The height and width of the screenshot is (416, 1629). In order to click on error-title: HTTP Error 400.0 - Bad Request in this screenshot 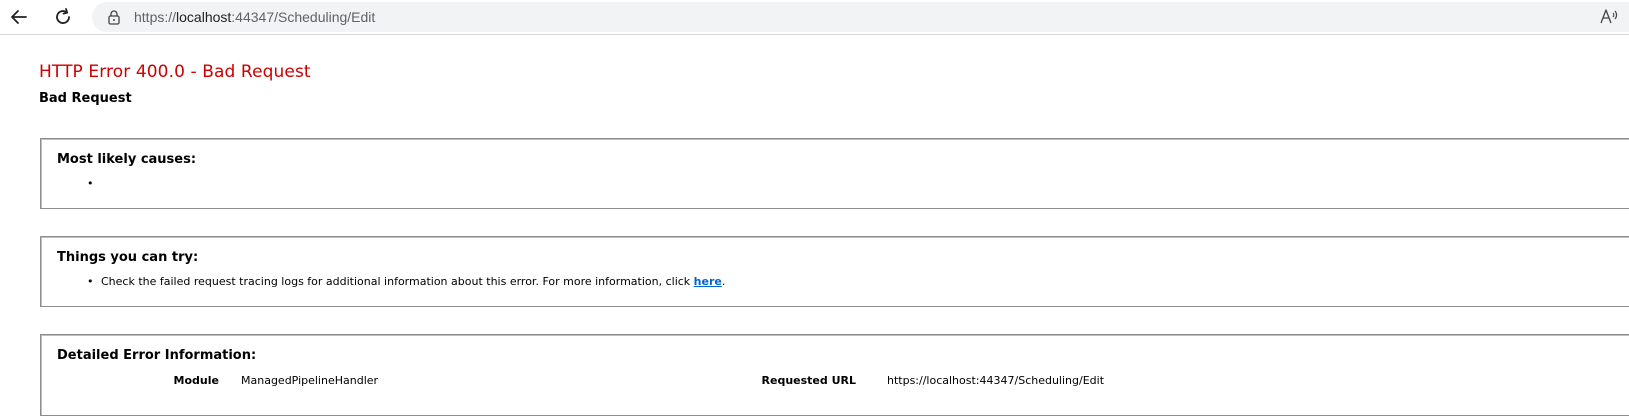, I will do `click(175, 72)`.